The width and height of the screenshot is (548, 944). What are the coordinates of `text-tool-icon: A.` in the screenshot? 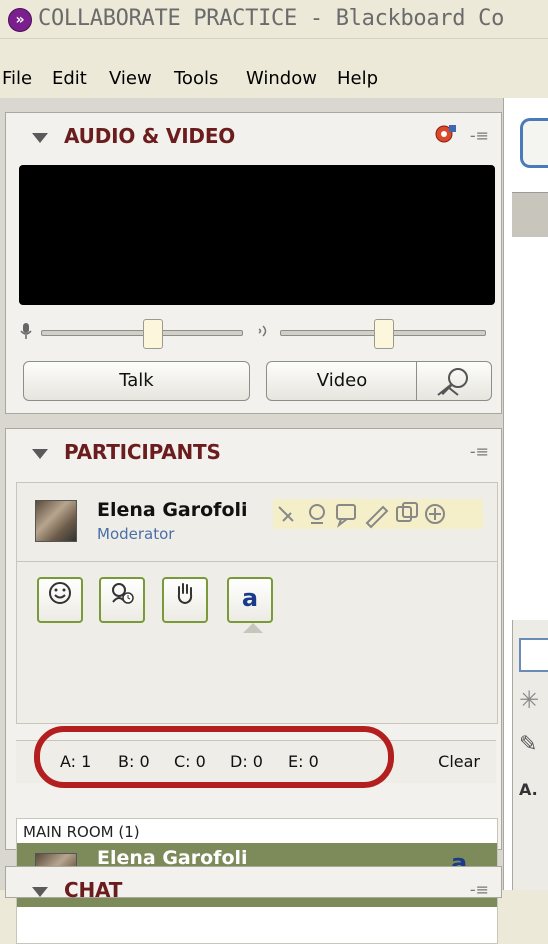 It's located at (533, 795).